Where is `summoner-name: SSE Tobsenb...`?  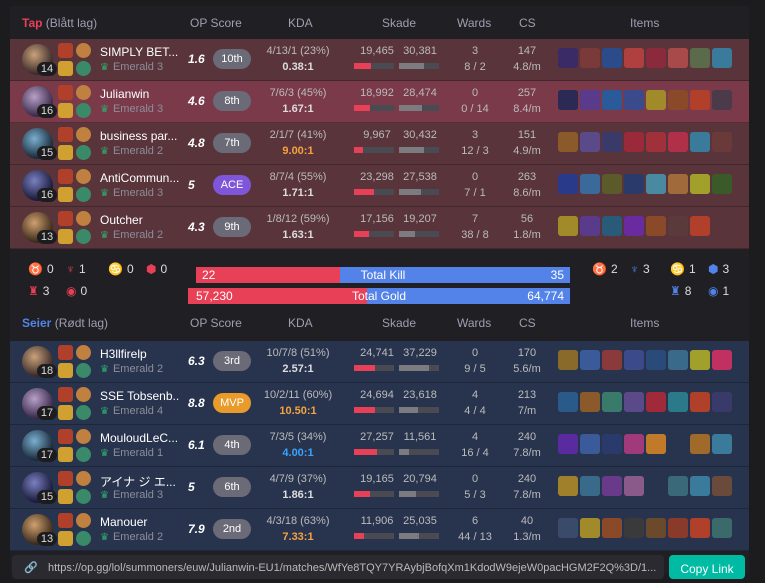 summoner-name: SSE Tobsenb... is located at coordinates (140, 396).